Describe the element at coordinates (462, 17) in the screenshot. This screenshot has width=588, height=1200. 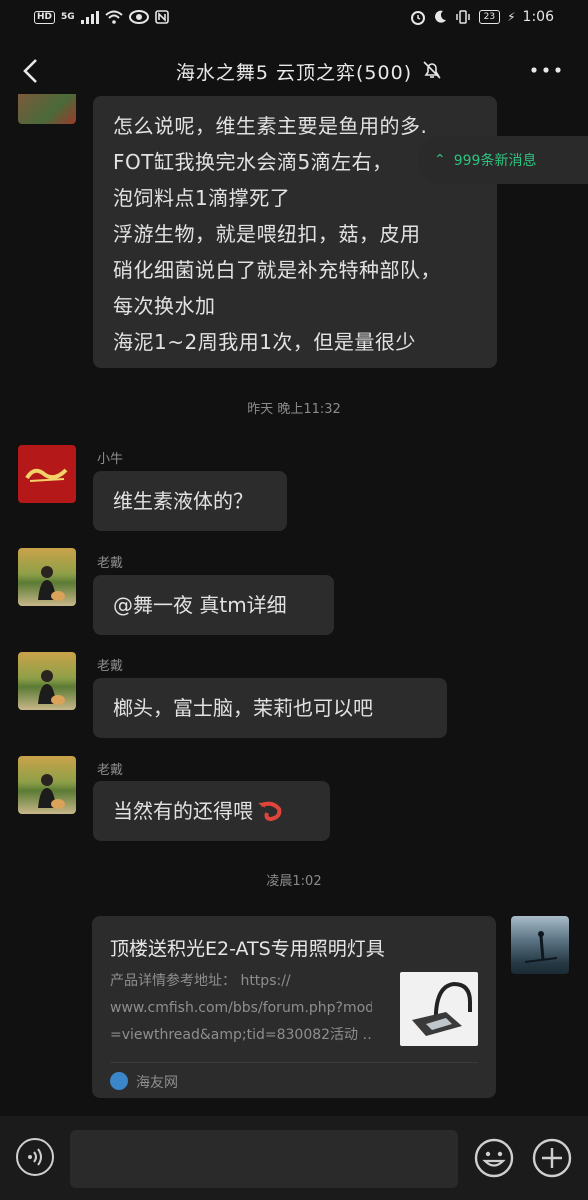
I see `vibrate-icon` at that location.